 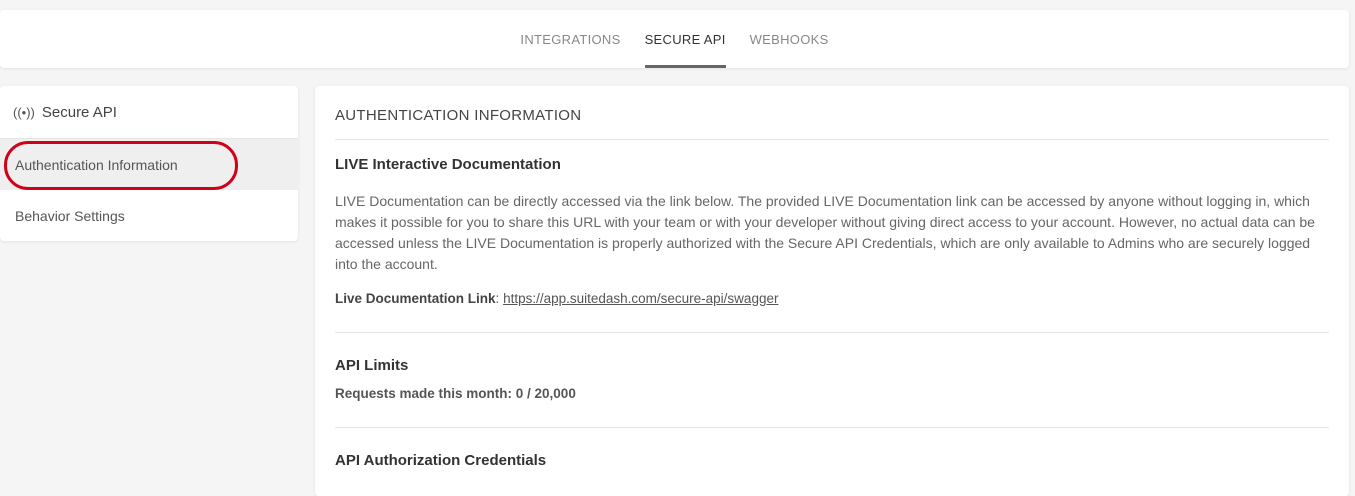 I want to click on requests-count: Requests made this month: 0 / 20,000, so click(x=455, y=393).